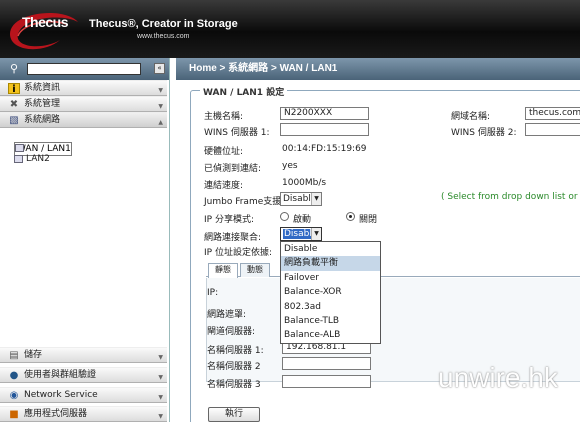 The width and height of the screenshot is (580, 422). I want to click on link-detected-value: yes, so click(290, 166).